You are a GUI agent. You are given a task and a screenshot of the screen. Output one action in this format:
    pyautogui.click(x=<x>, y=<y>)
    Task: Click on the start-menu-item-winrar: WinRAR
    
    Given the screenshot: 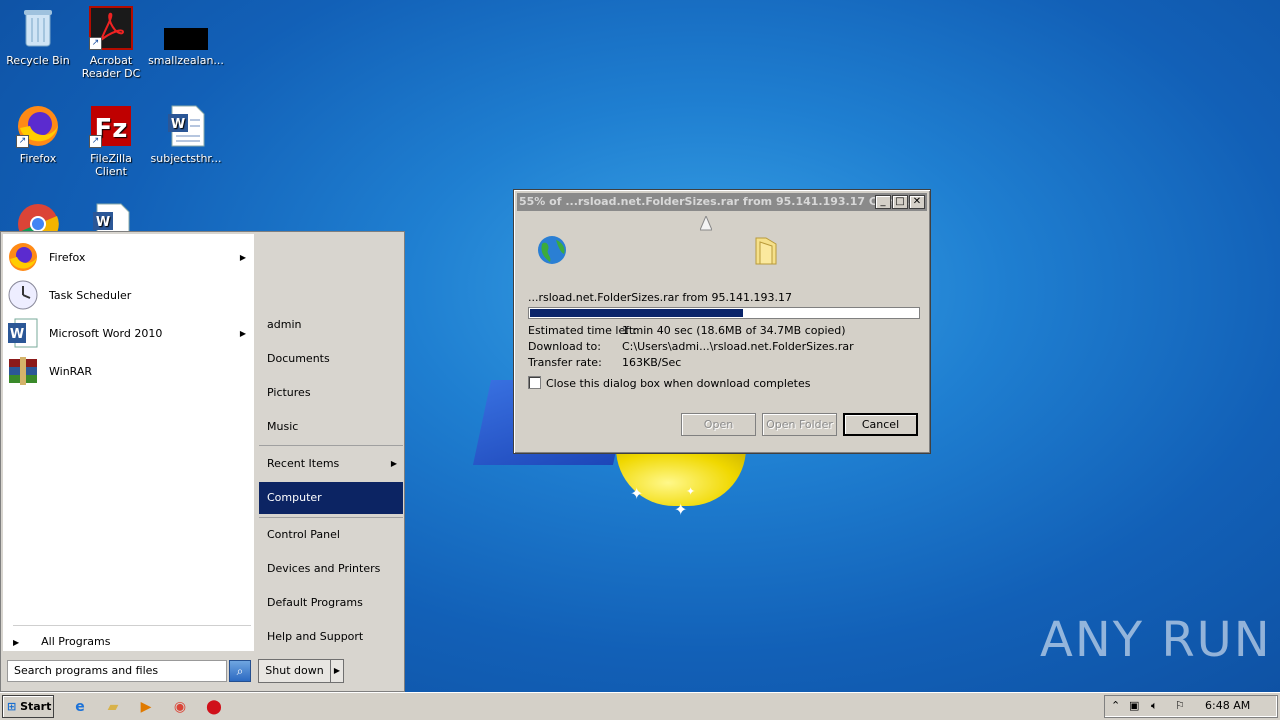 What is the action you would take?
    pyautogui.click(x=129, y=371)
    